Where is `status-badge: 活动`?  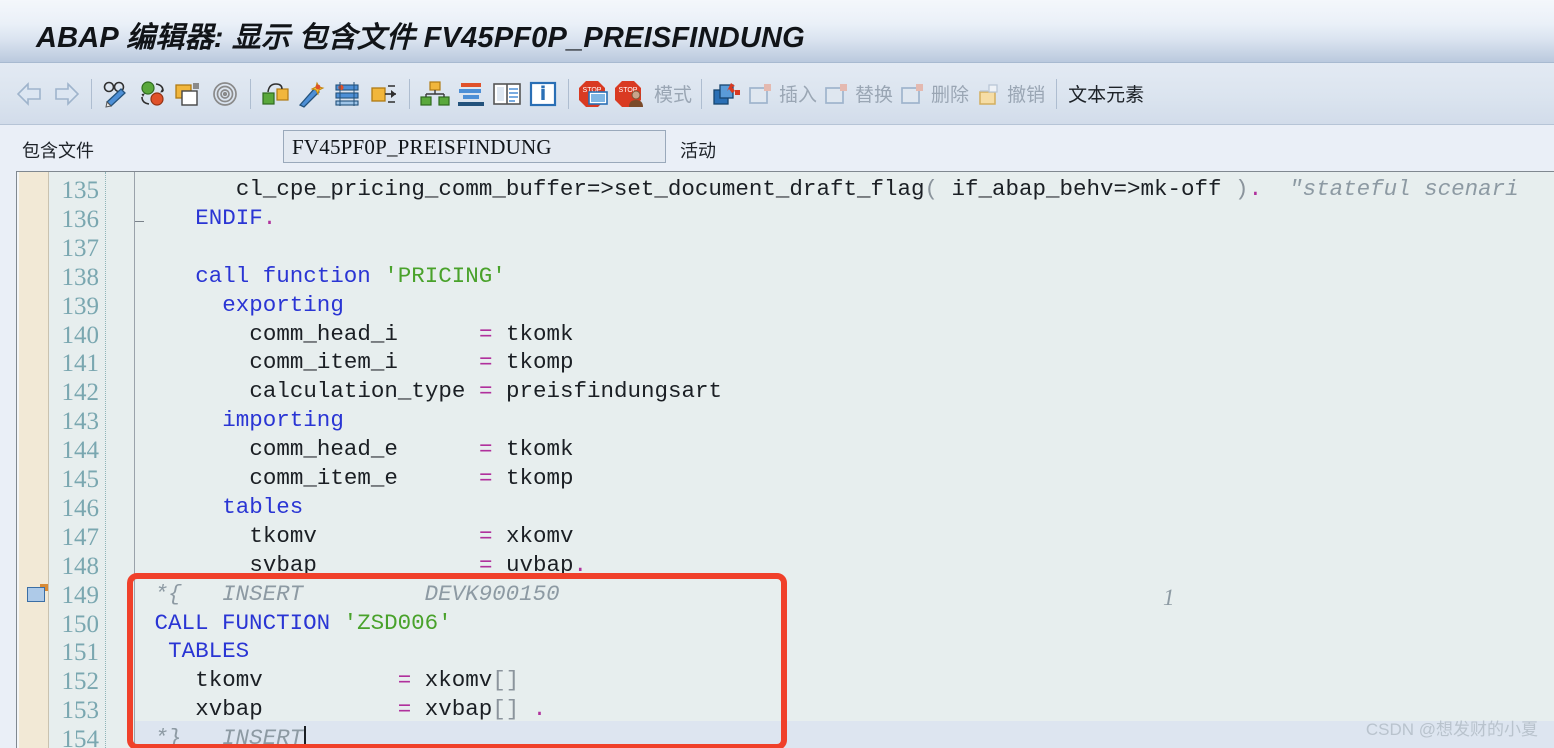
status-badge: 活动 is located at coordinates (698, 151).